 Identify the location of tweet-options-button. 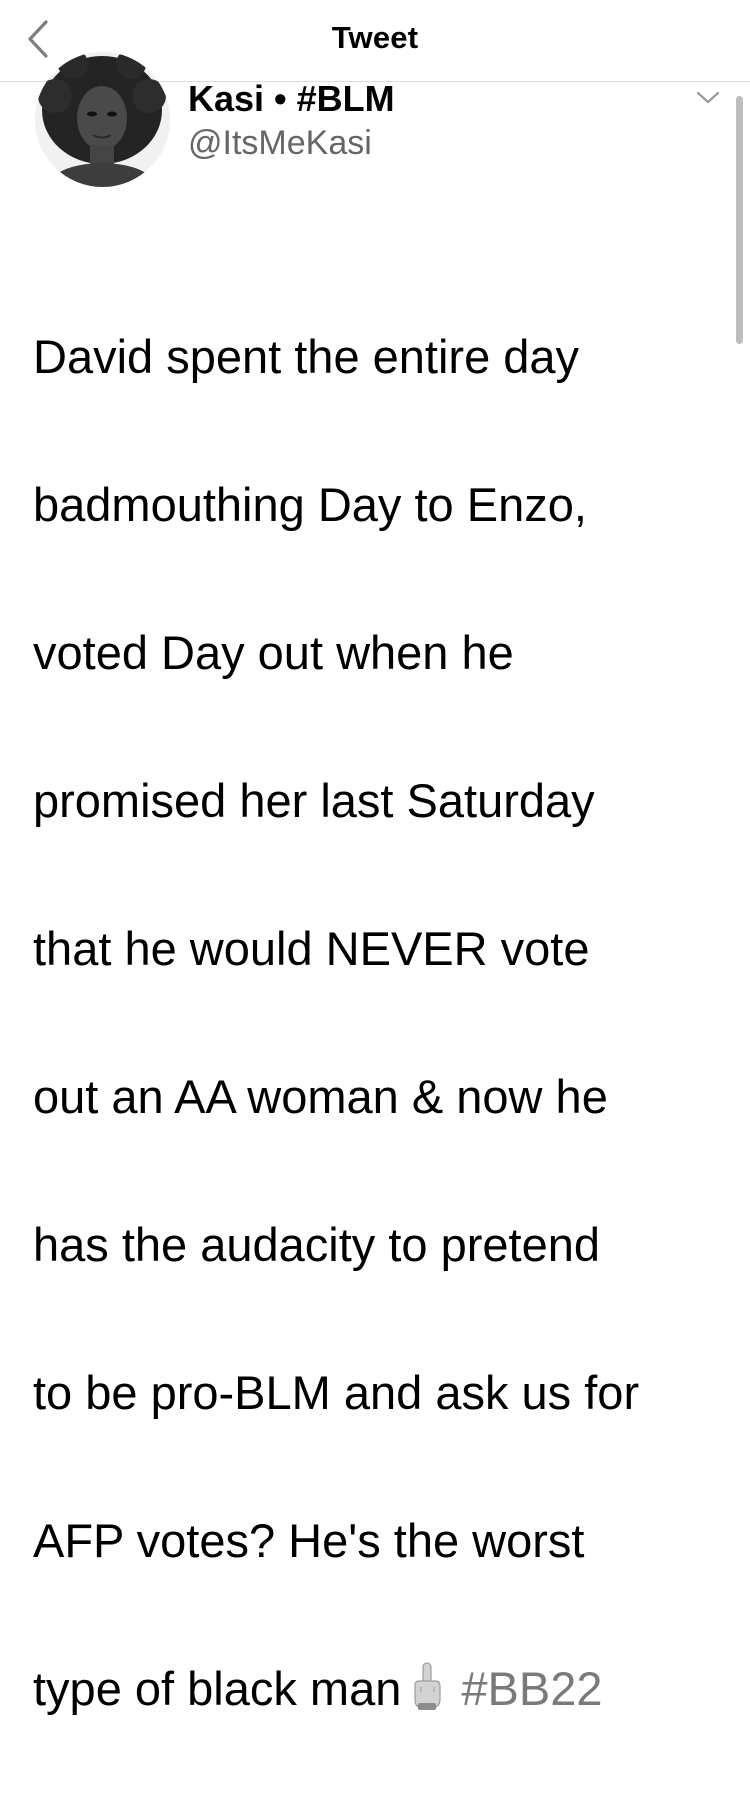
(708, 98).